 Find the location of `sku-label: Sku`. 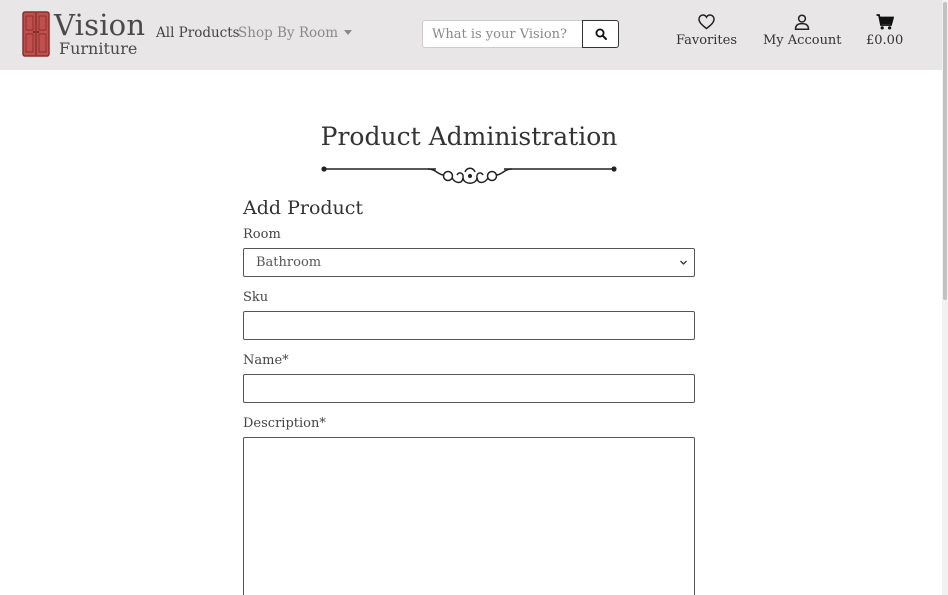

sku-label: Sku is located at coordinates (256, 297).